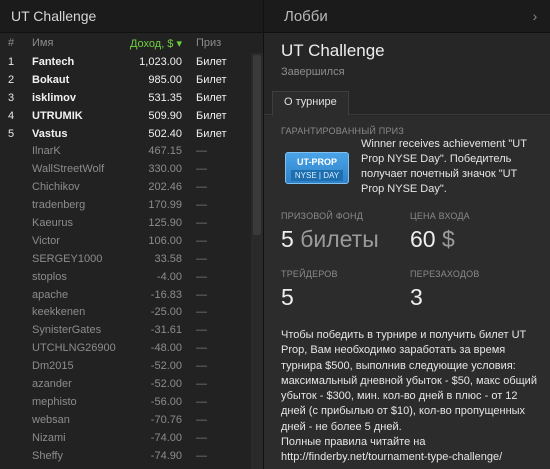 The width and height of the screenshot is (550, 469). I want to click on row-income: -48.00, so click(166, 348).